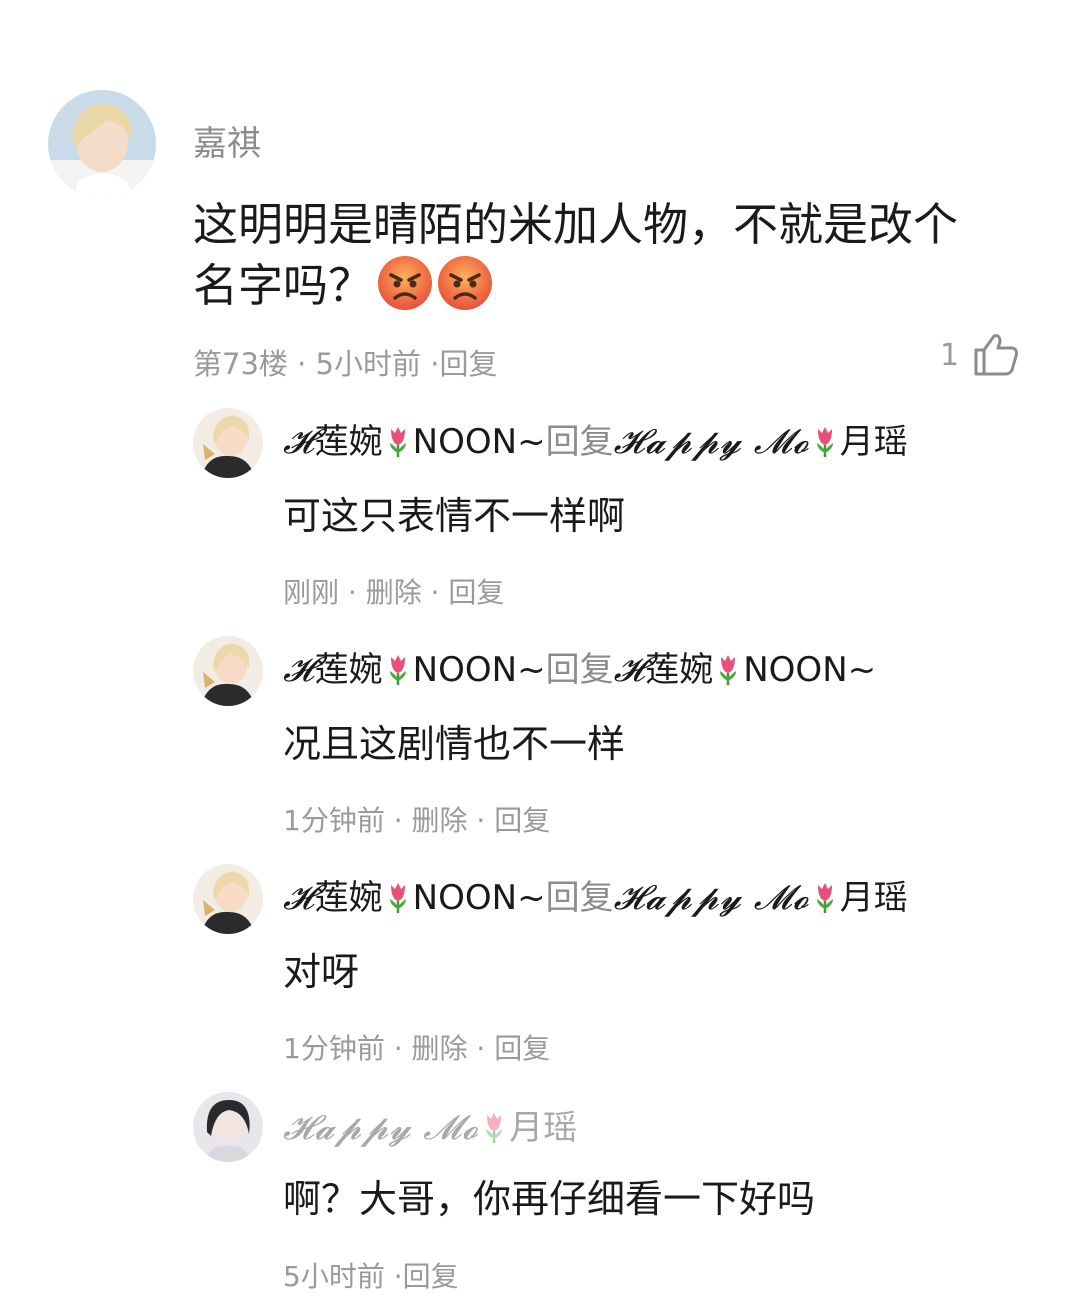  What do you see at coordinates (950, 355) in the screenshot?
I see `like-count: 1` at bounding box center [950, 355].